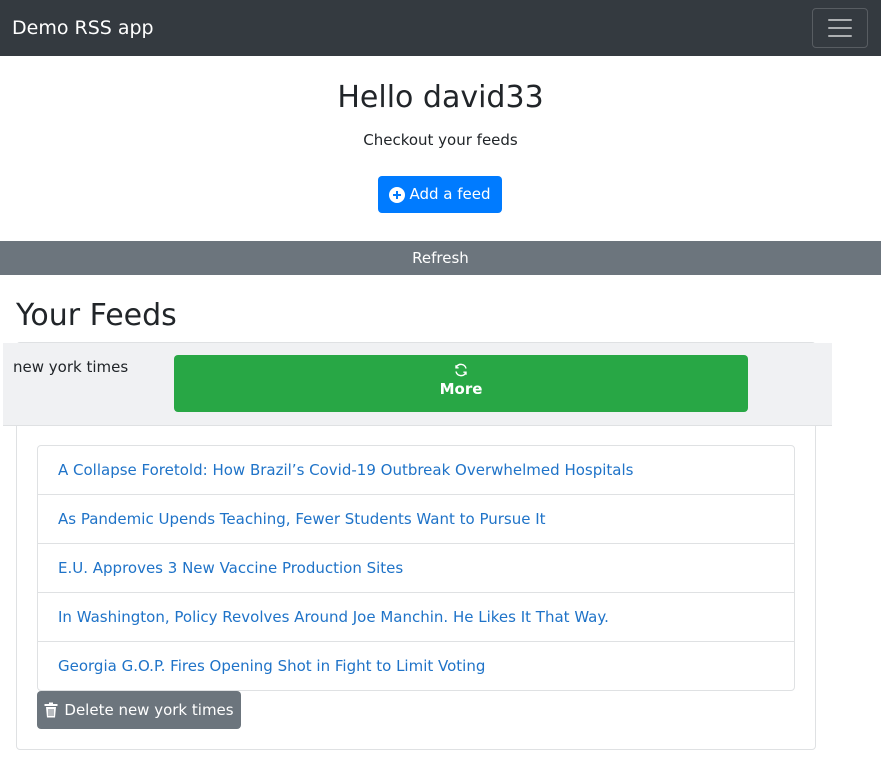 The image size is (881, 757). I want to click on hamburger-menu-icon, so click(840, 28).